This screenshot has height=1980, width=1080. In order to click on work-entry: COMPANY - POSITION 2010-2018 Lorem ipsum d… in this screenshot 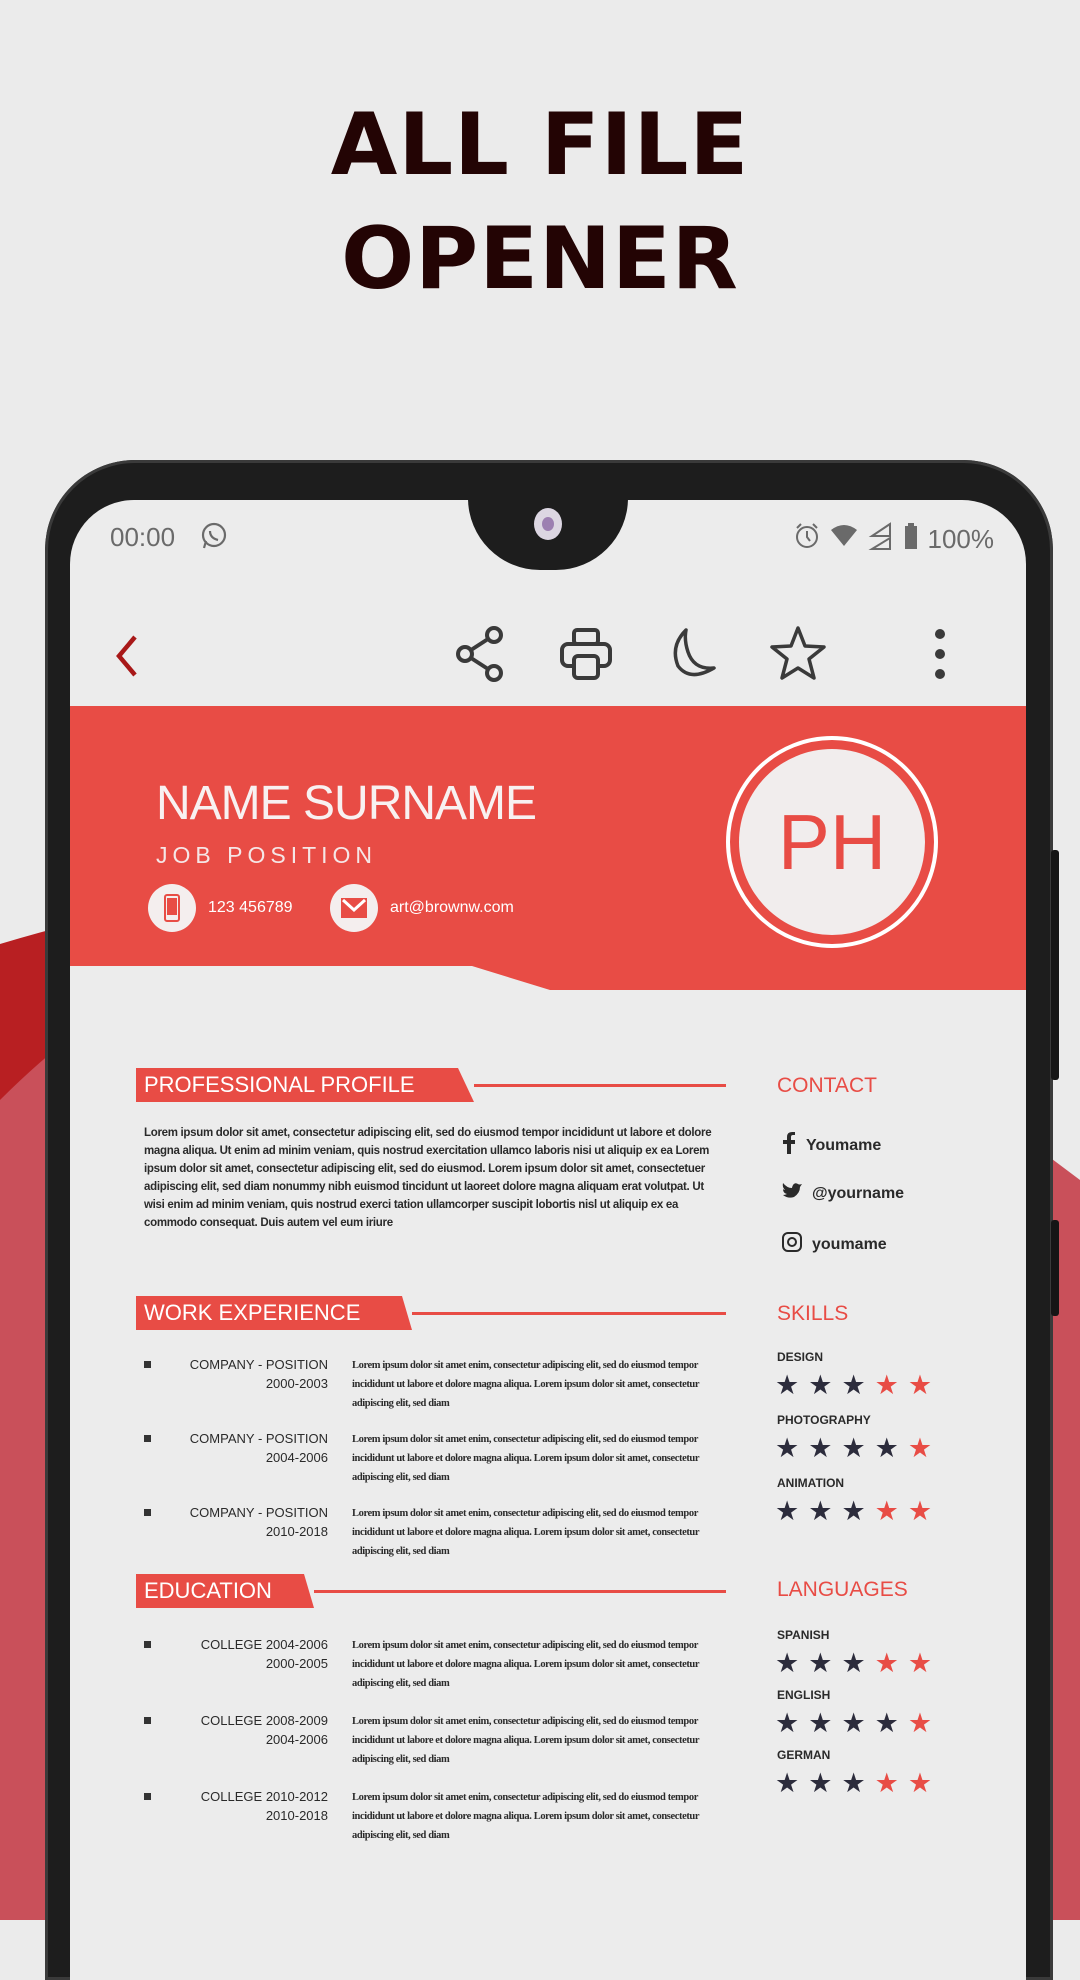, I will do `click(434, 1539)`.